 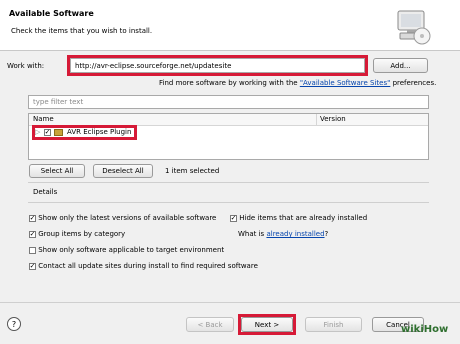 What do you see at coordinates (228, 182) in the screenshot?
I see `details-divider` at bounding box center [228, 182].